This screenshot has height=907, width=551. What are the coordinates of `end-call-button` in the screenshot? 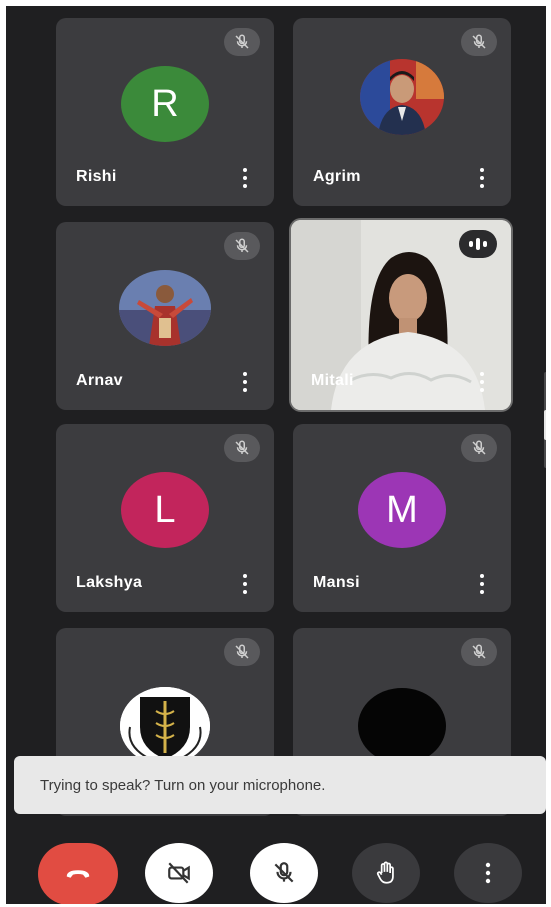 It's located at (78, 873).